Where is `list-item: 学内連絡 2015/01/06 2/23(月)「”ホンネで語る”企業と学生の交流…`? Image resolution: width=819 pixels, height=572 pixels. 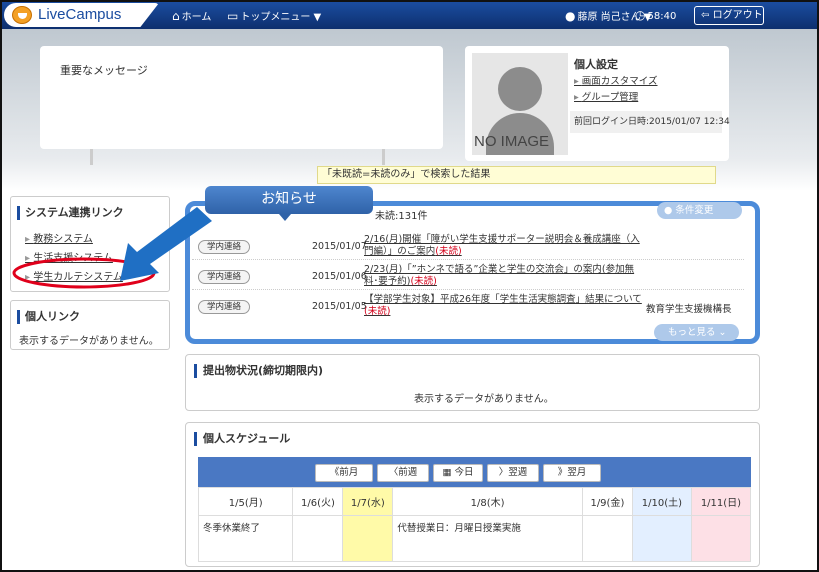 list-item: 学内連絡 2015/01/06 2/23(月)「”ホンネで語る”企業と学生の交流… is located at coordinates (468, 276).